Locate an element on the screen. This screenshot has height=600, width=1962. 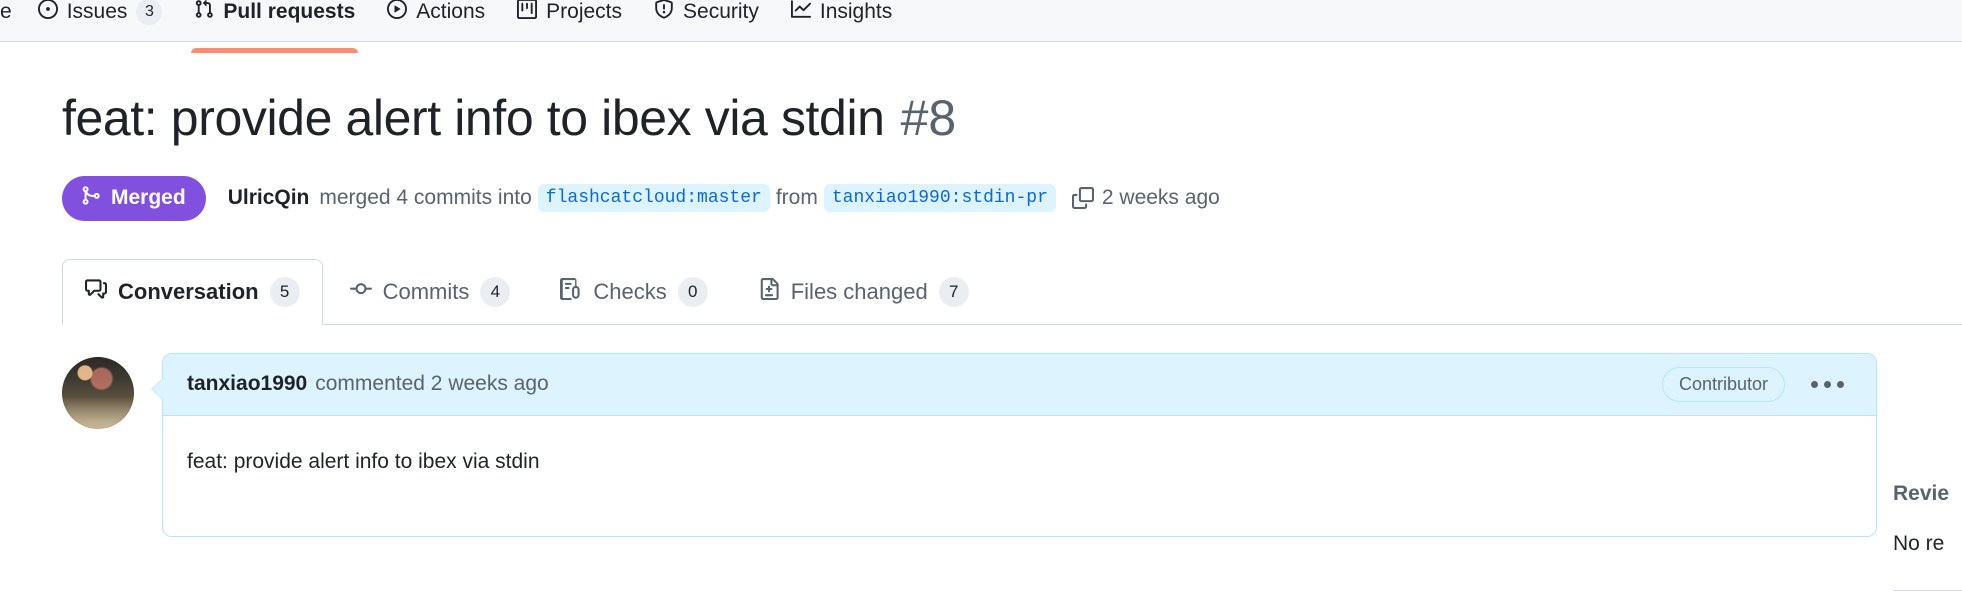
repo-nav-counter-issues: 3 is located at coordinates (149, 12).